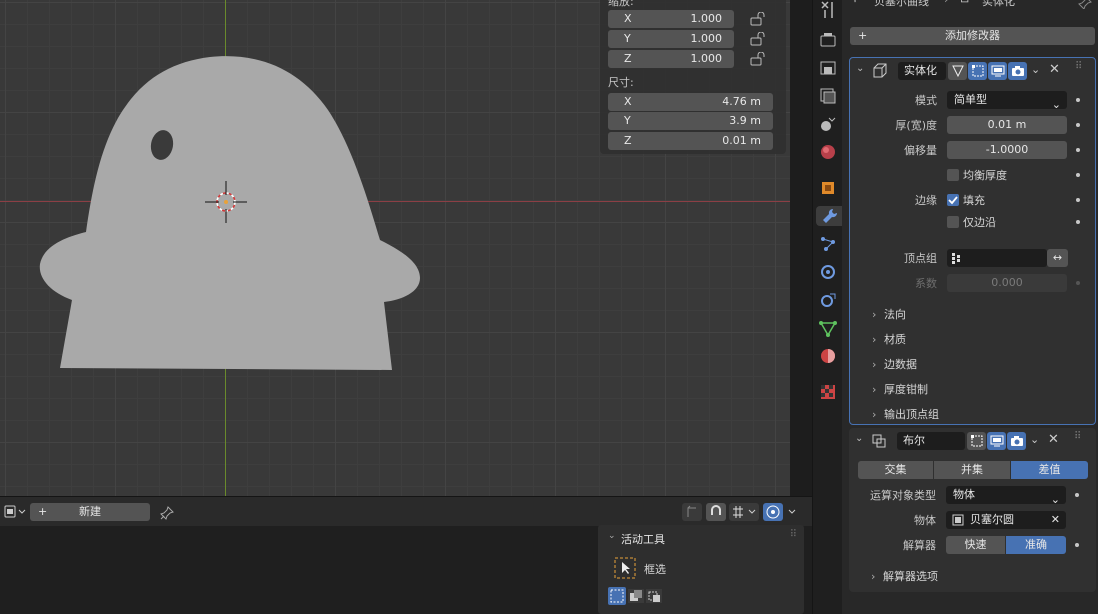  Describe the element at coordinates (901, 4) in the screenshot. I see `breadcrumb-object: 贝塞尔曲线` at that location.